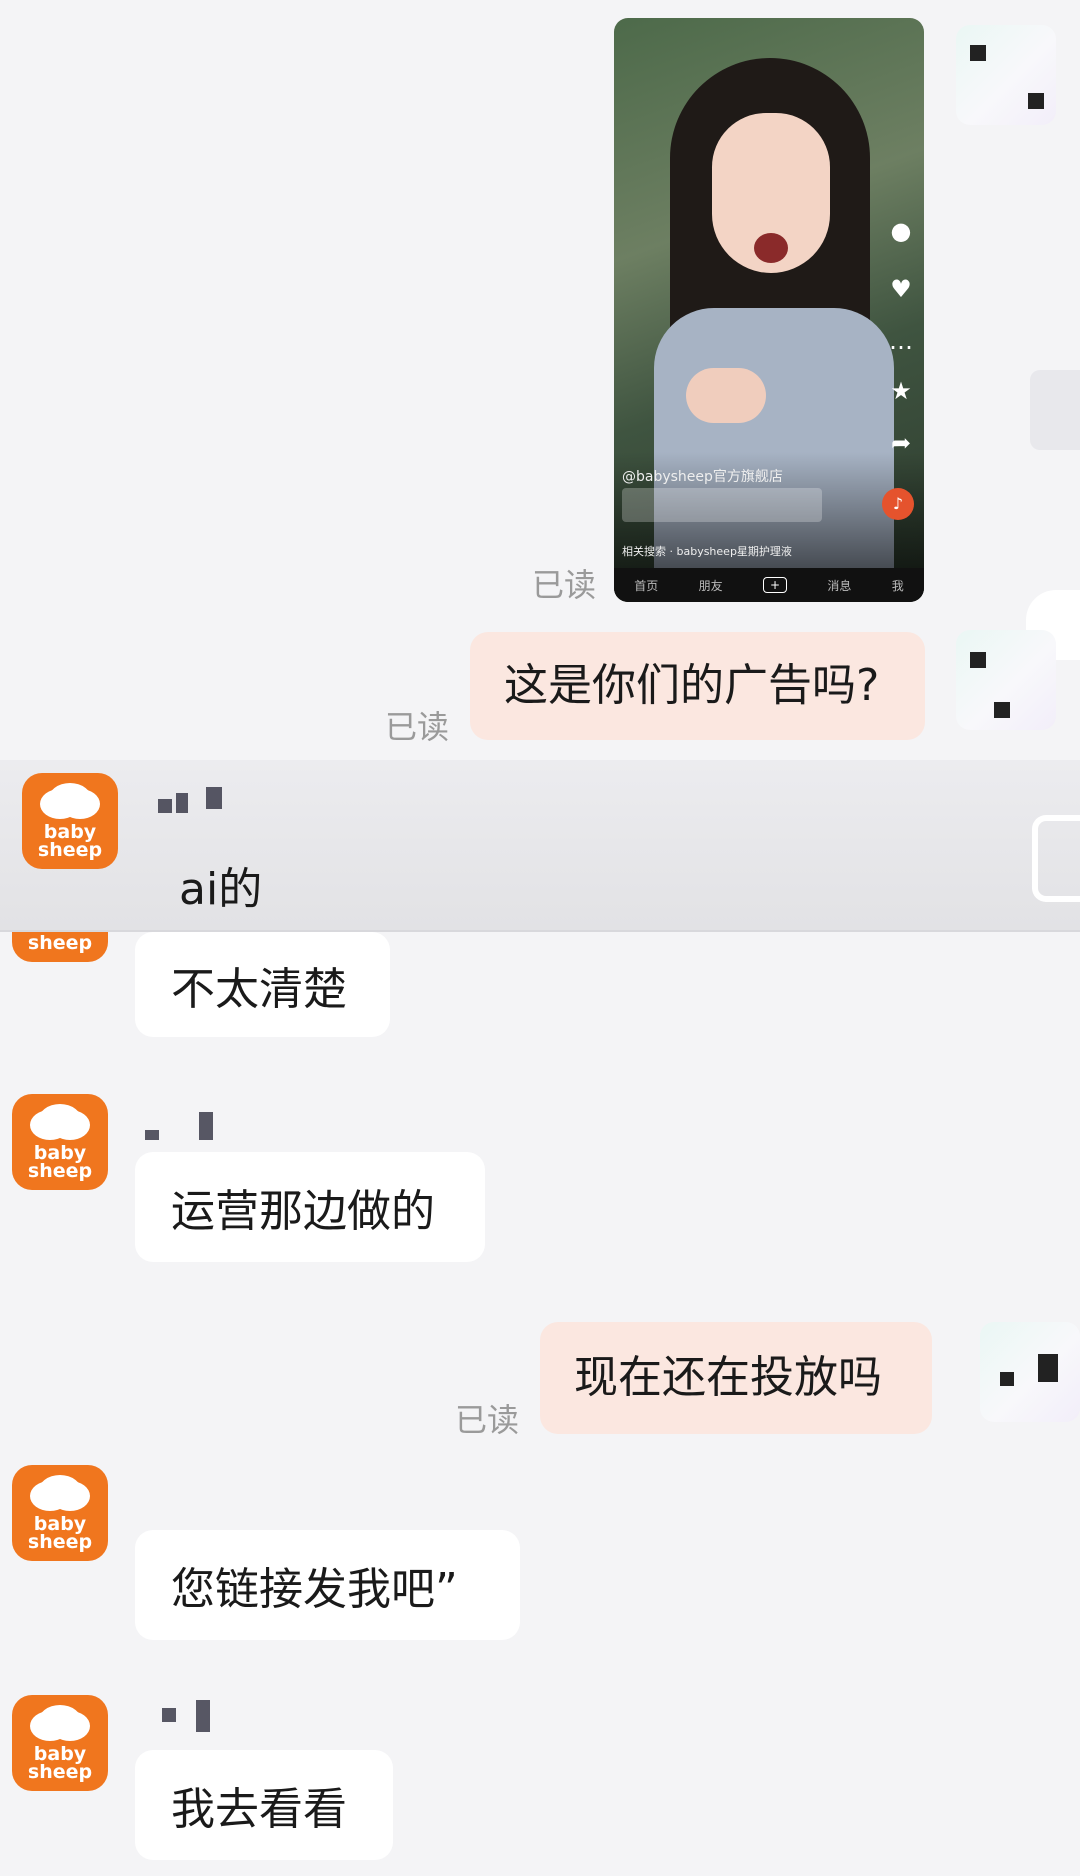 The image size is (1080, 1876). What do you see at coordinates (259, 1809) in the screenshot?
I see `message-text: 我去看看` at bounding box center [259, 1809].